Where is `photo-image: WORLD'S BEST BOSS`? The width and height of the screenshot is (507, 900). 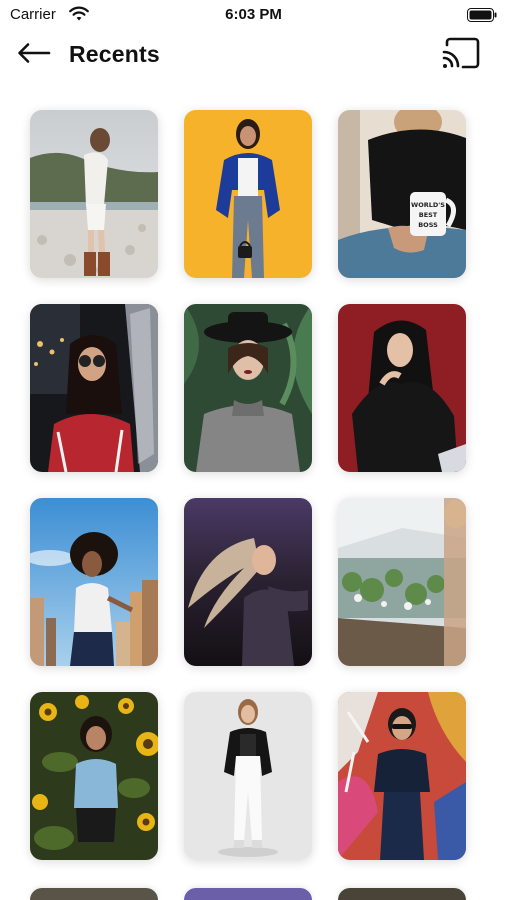
photo-image: WORLD'S BEST BOSS is located at coordinates (402, 194).